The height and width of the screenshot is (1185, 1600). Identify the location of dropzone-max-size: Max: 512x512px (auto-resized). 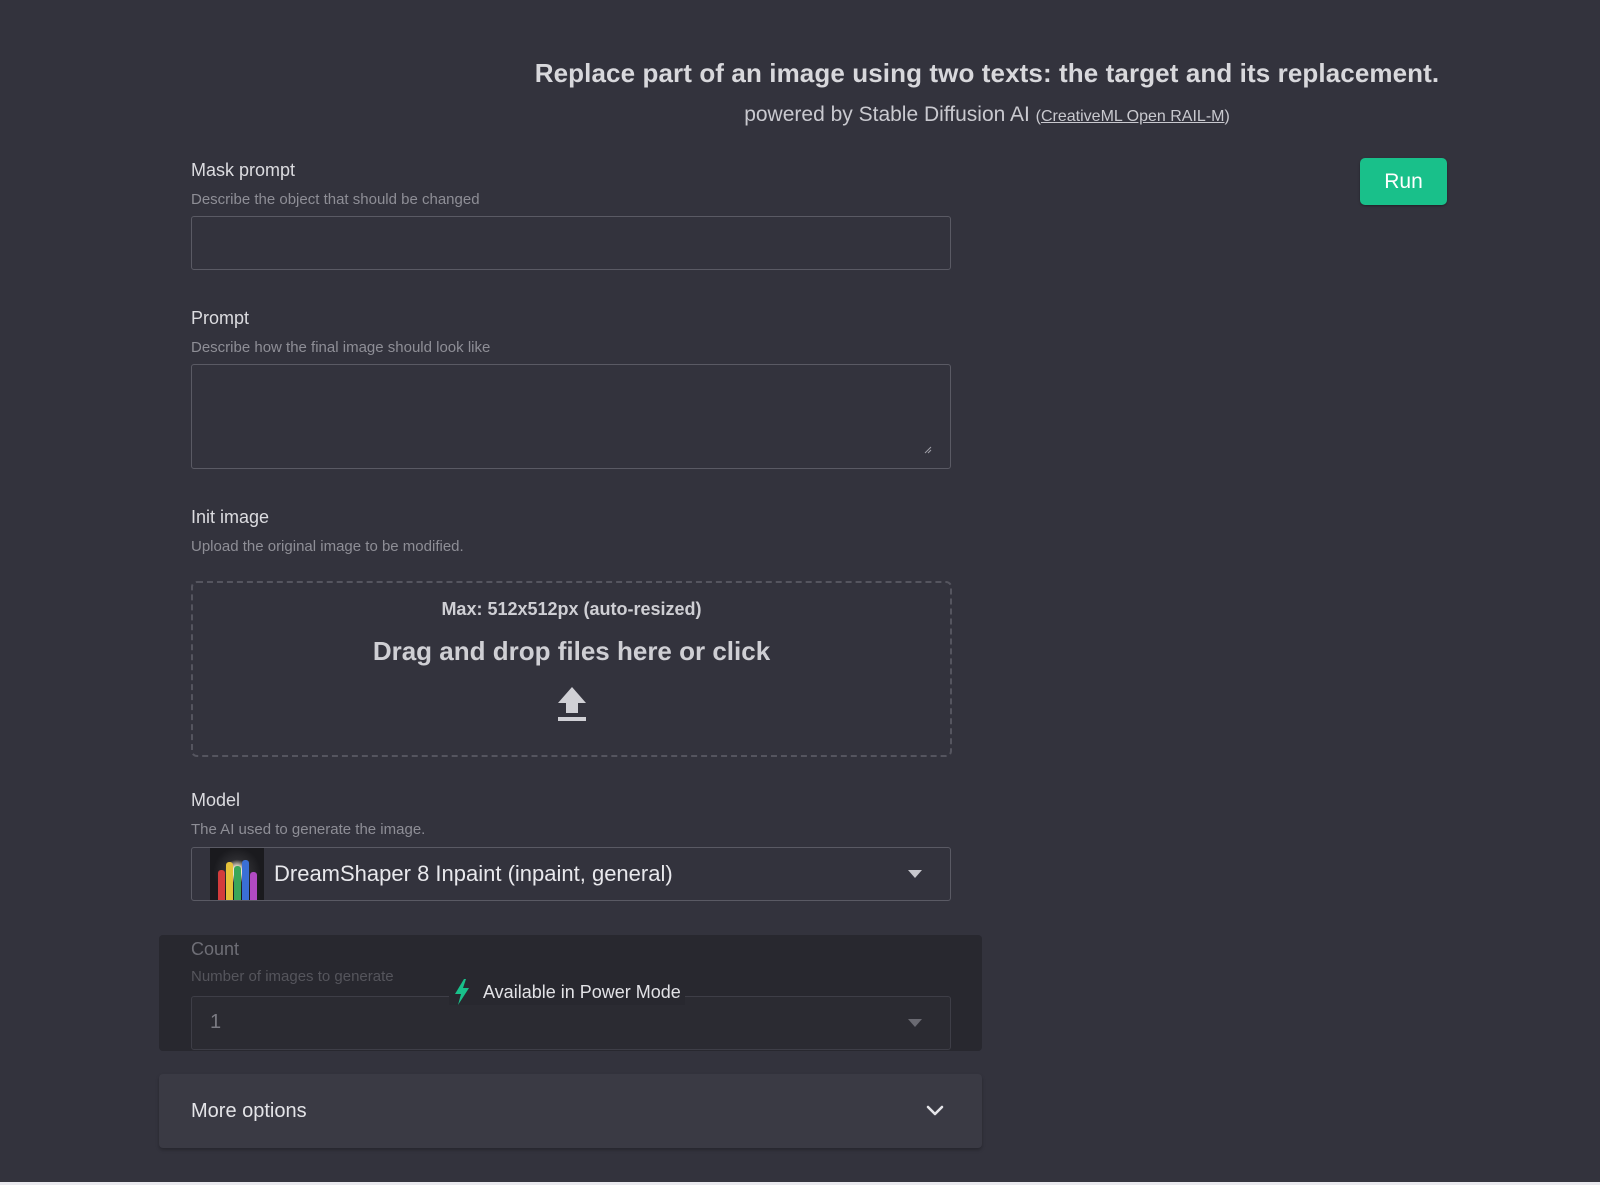
(571, 609).